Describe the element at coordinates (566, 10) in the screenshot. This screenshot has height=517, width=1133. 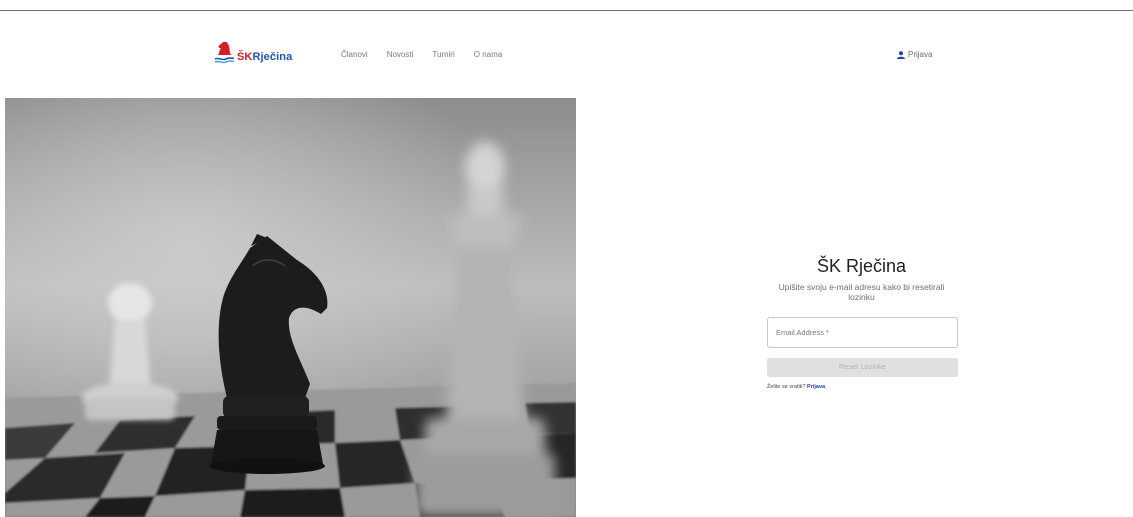
I see `top-divider` at that location.